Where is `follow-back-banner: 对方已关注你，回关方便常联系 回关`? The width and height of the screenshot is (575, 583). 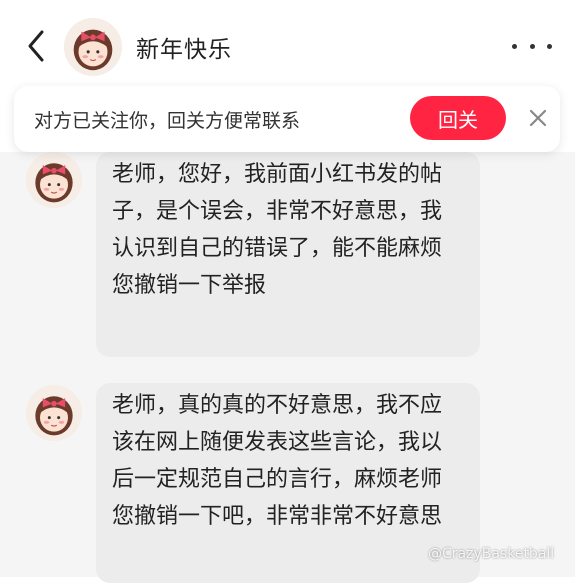
follow-back-banner: 对方已关注你，回关方便常联系 回关 is located at coordinates (287, 119).